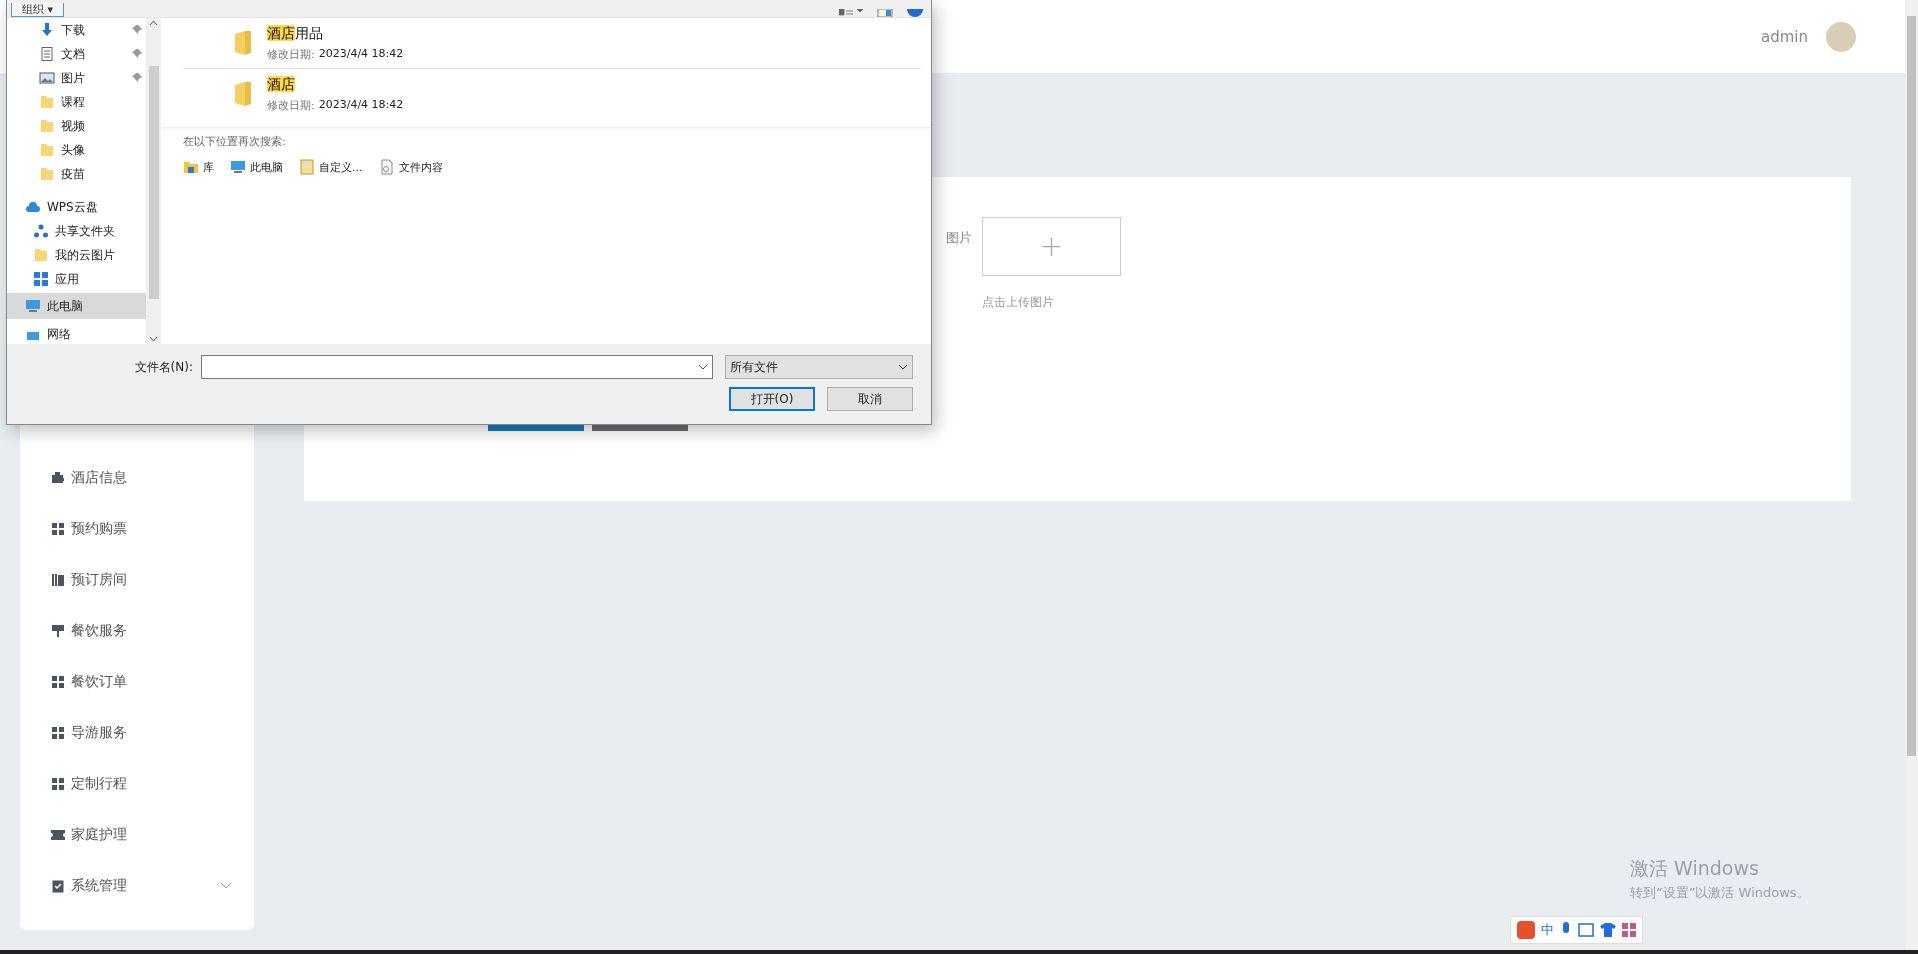 The height and width of the screenshot is (954, 1918). I want to click on file-item: 酒店用品 修改日期: 2023/4/4 18:42, so click(552, 43).